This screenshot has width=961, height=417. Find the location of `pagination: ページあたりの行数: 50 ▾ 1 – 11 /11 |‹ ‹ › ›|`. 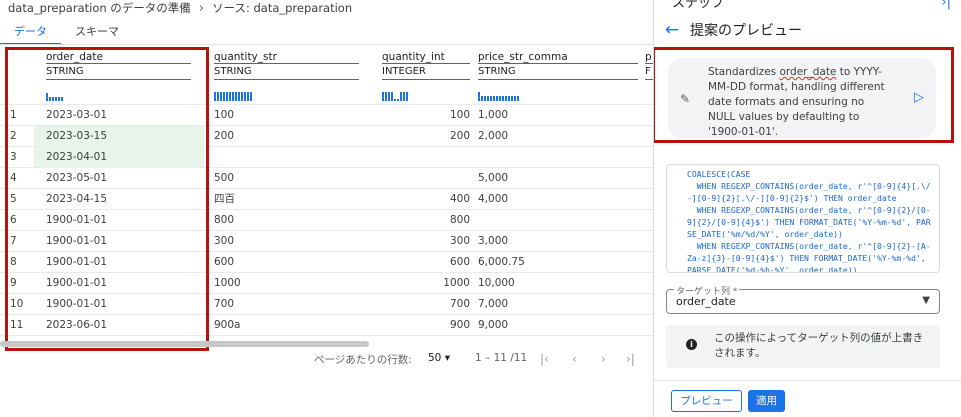

pagination: ページあたりの行数: 50 ▾ 1 – 11 /11 |‹ ‹ › ›| is located at coordinates (326, 360).